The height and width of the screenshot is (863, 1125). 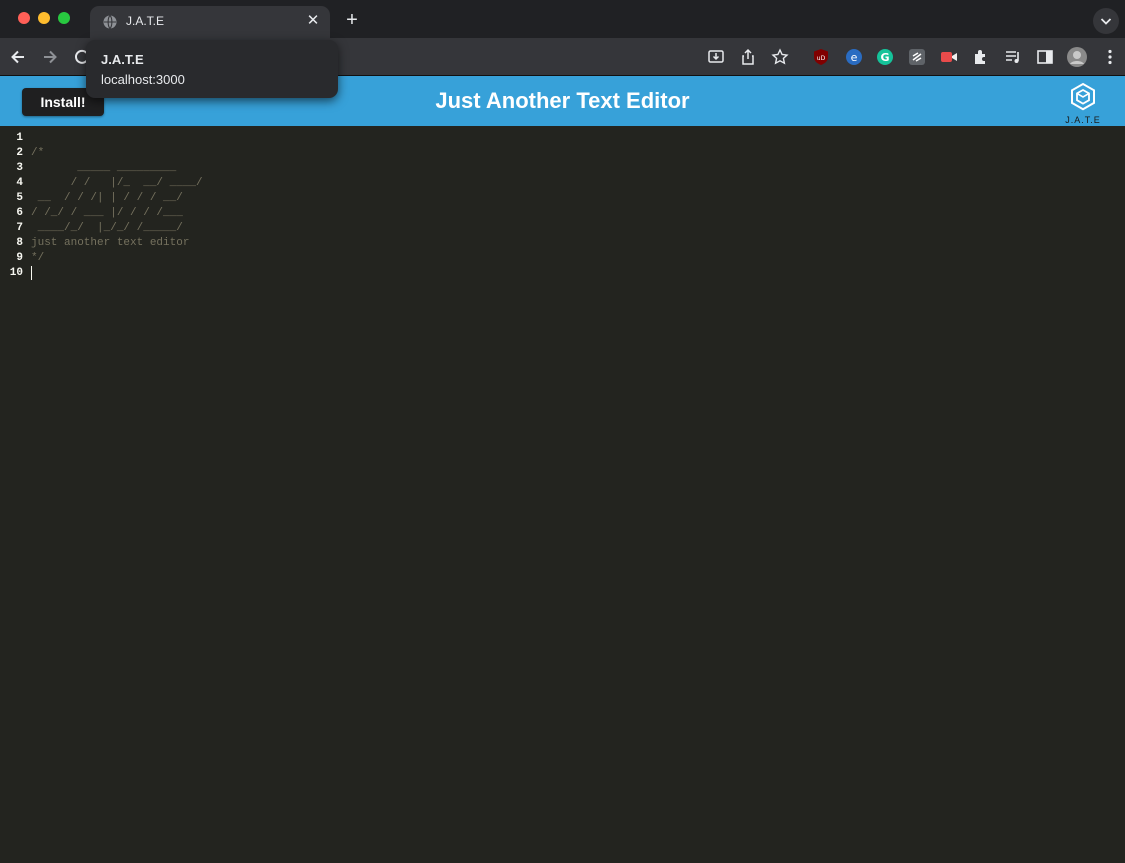 What do you see at coordinates (949, 57) in the screenshot?
I see `video-extension-icon` at bounding box center [949, 57].